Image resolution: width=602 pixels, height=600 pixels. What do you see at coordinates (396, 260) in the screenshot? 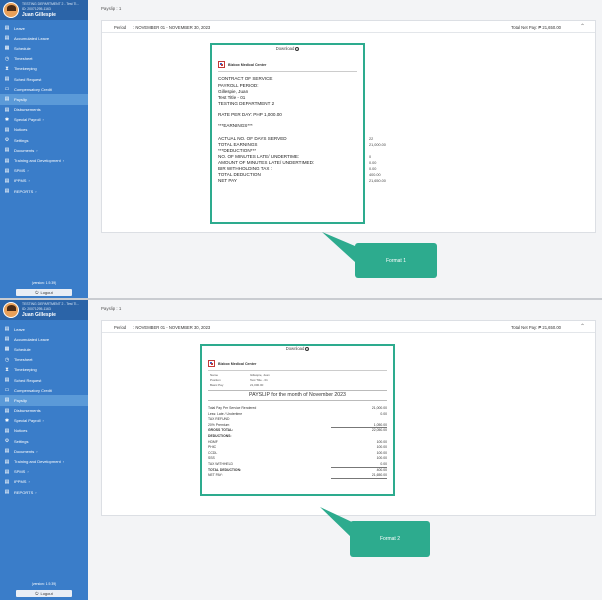
I see `callout-format-1: Format 1` at bounding box center [396, 260].